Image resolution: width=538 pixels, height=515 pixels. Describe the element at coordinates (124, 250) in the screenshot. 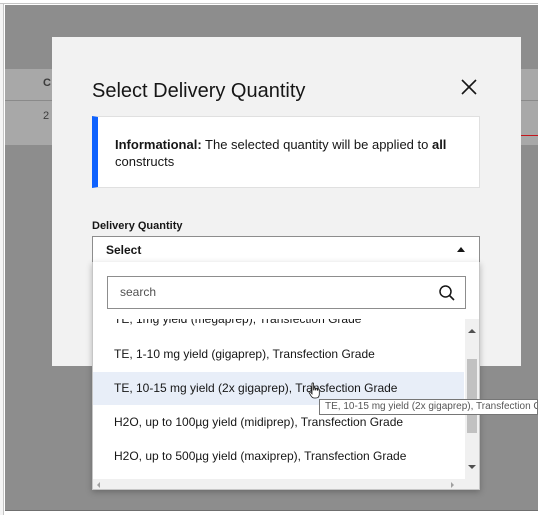

I see `select-value: Select` at that location.